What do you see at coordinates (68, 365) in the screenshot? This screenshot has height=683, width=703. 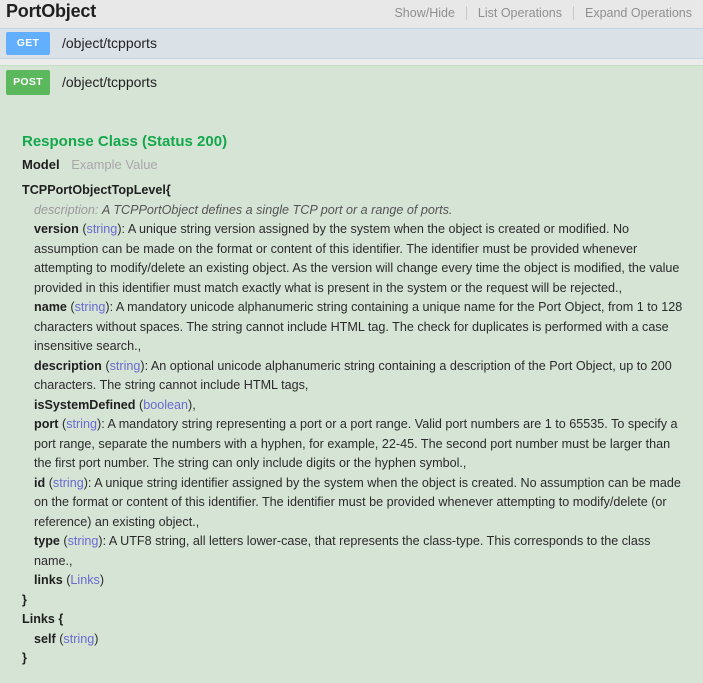 I see `property-name: description` at bounding box center [68, 365].